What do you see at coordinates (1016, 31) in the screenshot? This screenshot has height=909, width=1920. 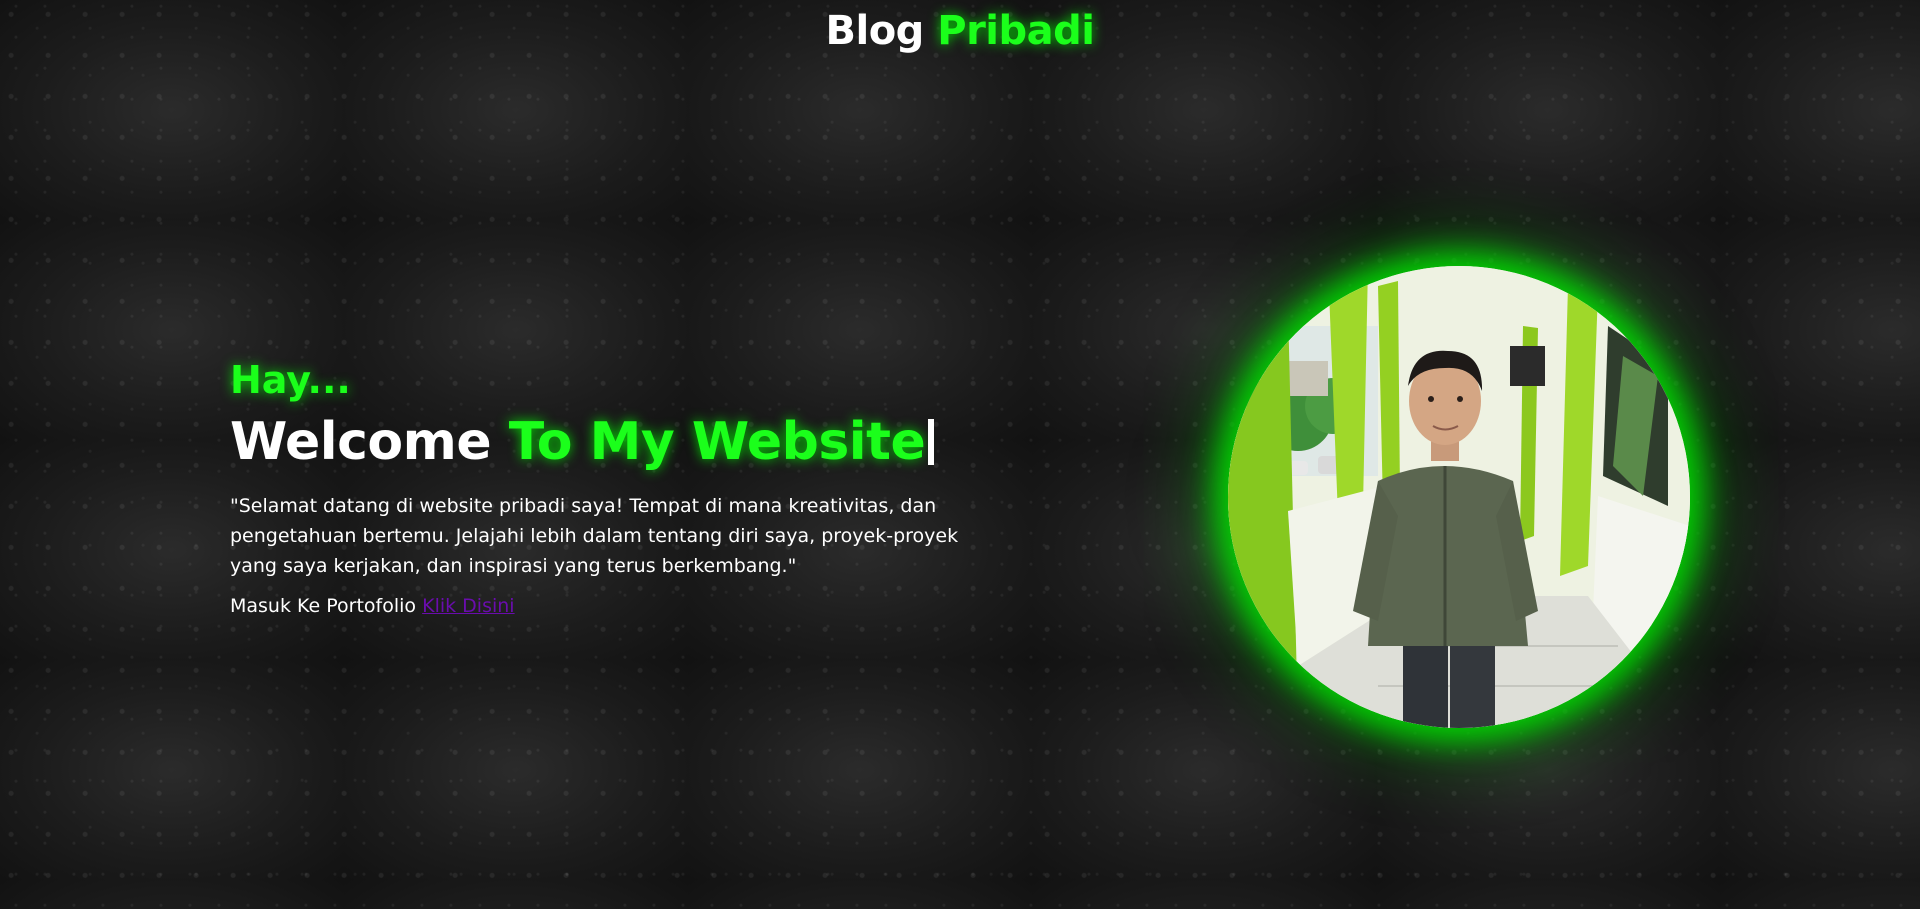 I see `site-title-part2: Pribadi` at bounding box center [1016, 31].